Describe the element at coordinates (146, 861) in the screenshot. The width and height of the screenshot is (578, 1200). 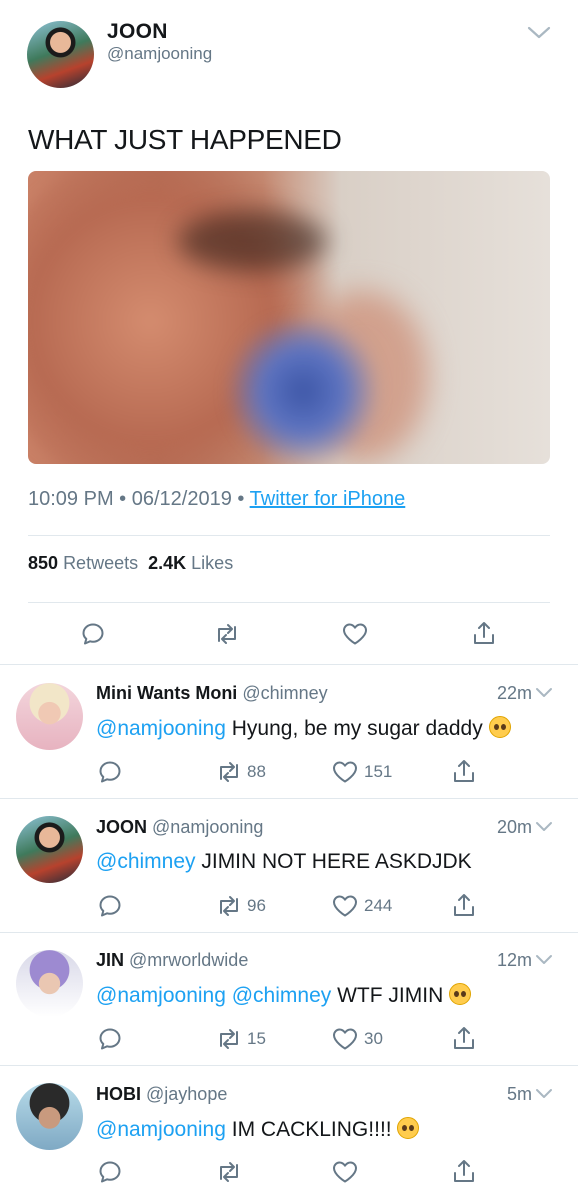
I see `mention-link: @chimney` at that location.